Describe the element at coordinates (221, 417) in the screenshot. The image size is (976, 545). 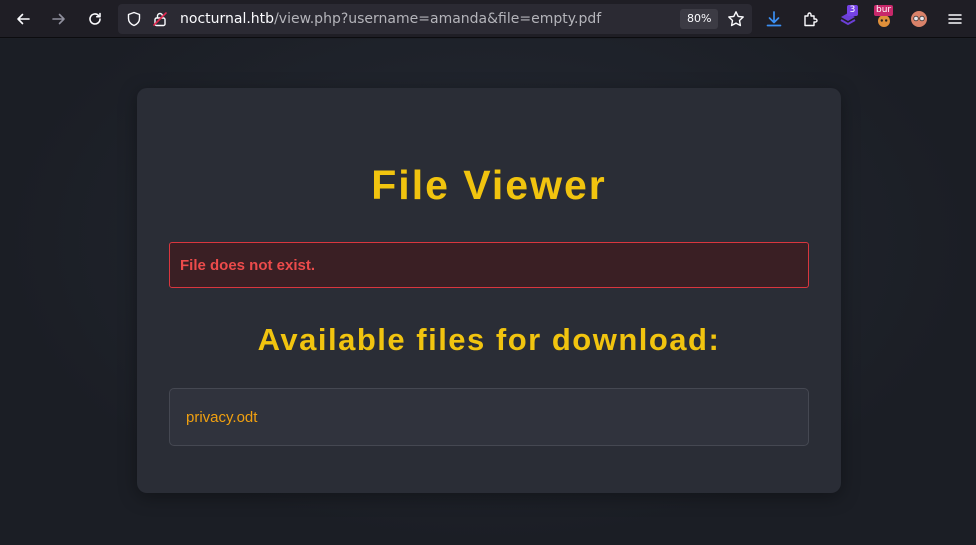
I see `file-link-privacy-odt: privacy.odt` at that location.